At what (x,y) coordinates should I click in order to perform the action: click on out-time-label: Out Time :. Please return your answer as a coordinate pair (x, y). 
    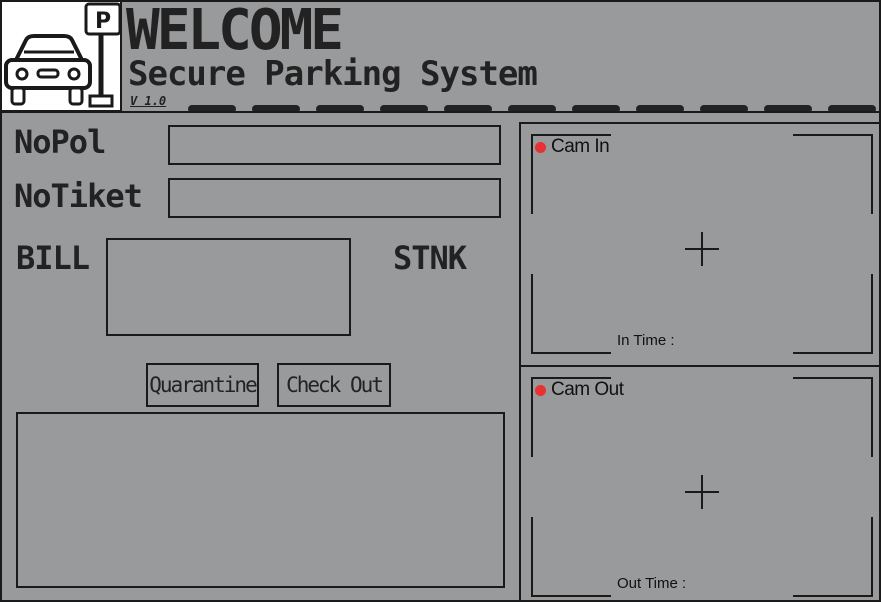
    Looking at the image, I should click on (652, 583).